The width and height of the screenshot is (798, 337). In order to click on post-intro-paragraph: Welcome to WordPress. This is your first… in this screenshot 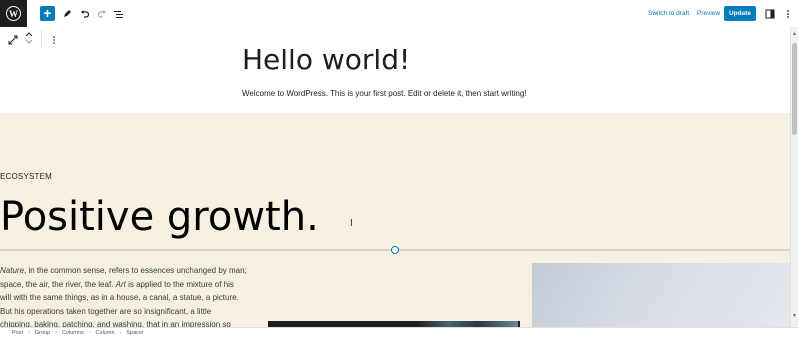, I will do `click(384, 93)`.